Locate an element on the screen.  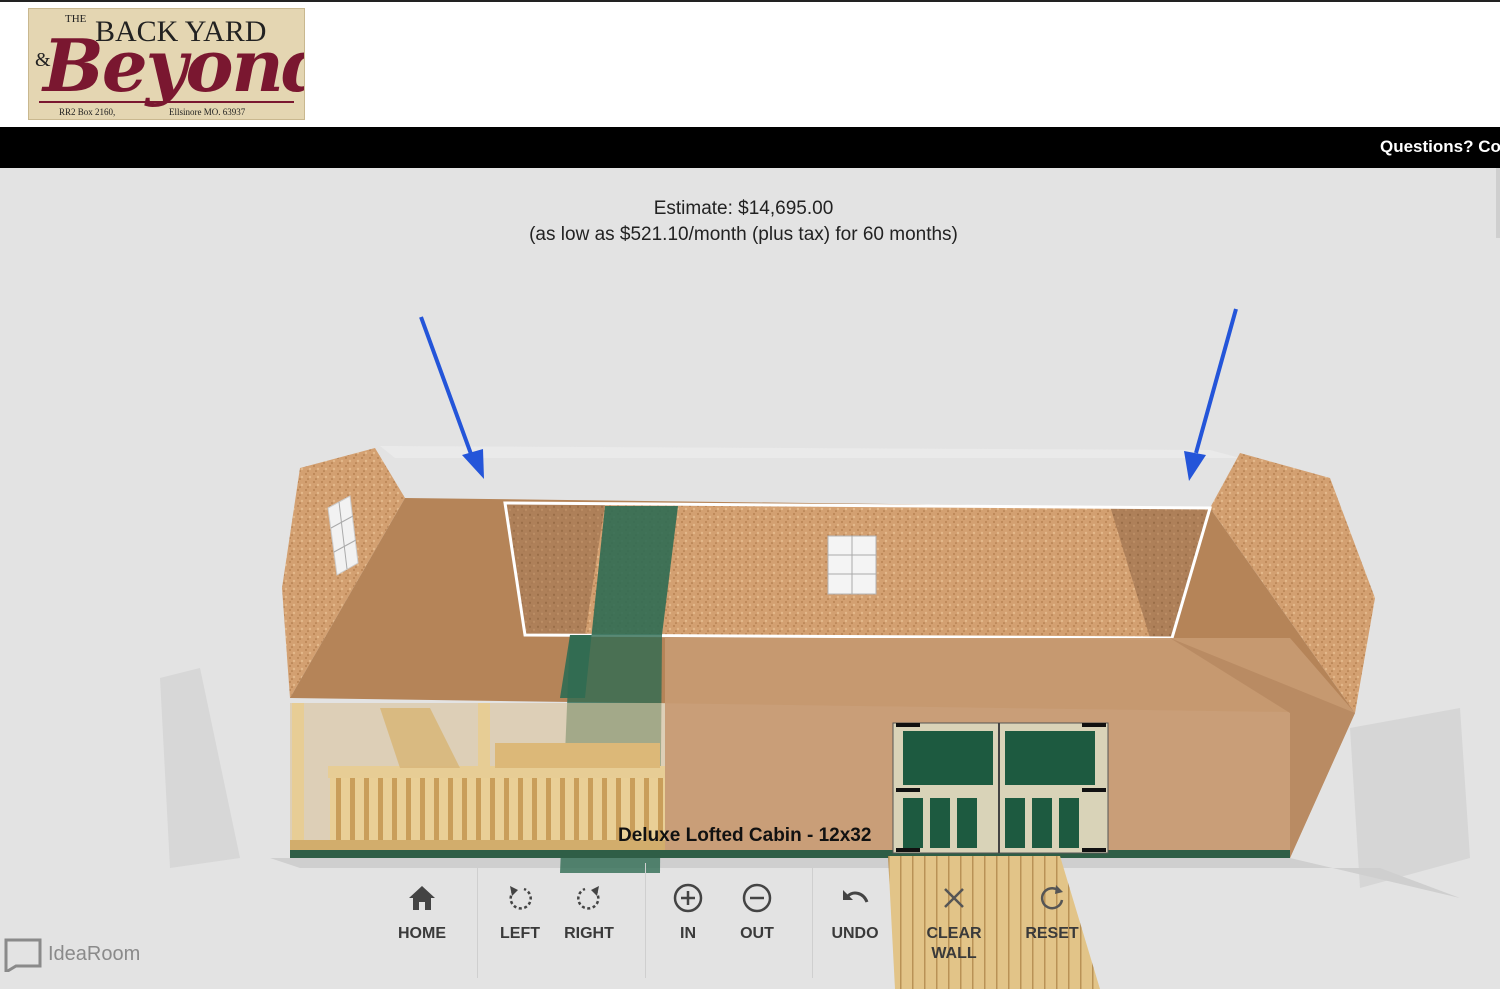
zoom-in-icon is located at coordinates (688, 898).